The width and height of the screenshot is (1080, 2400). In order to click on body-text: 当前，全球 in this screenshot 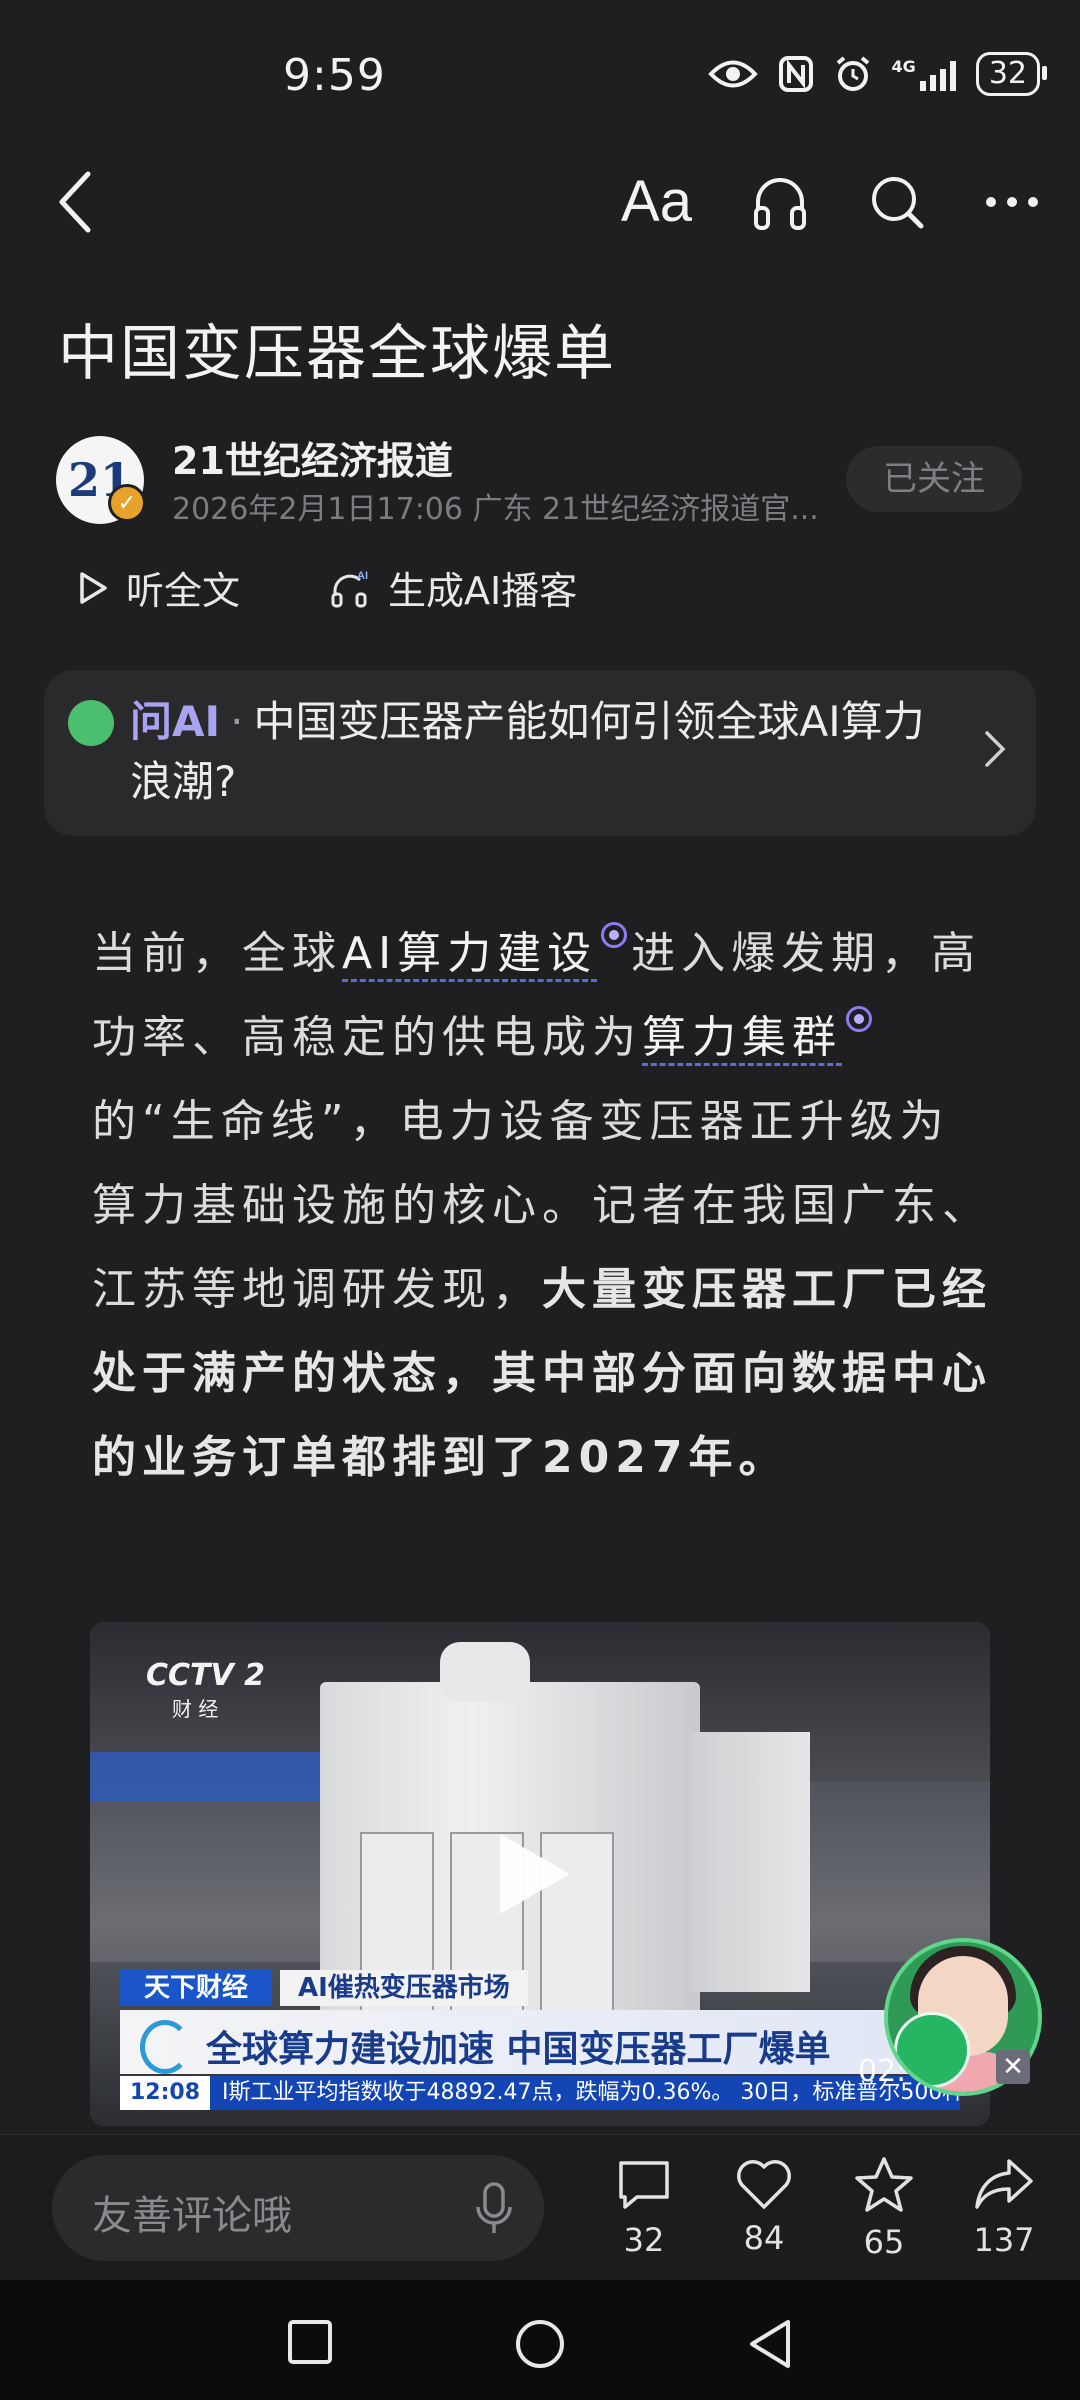, I will do `click(217, 953)`.